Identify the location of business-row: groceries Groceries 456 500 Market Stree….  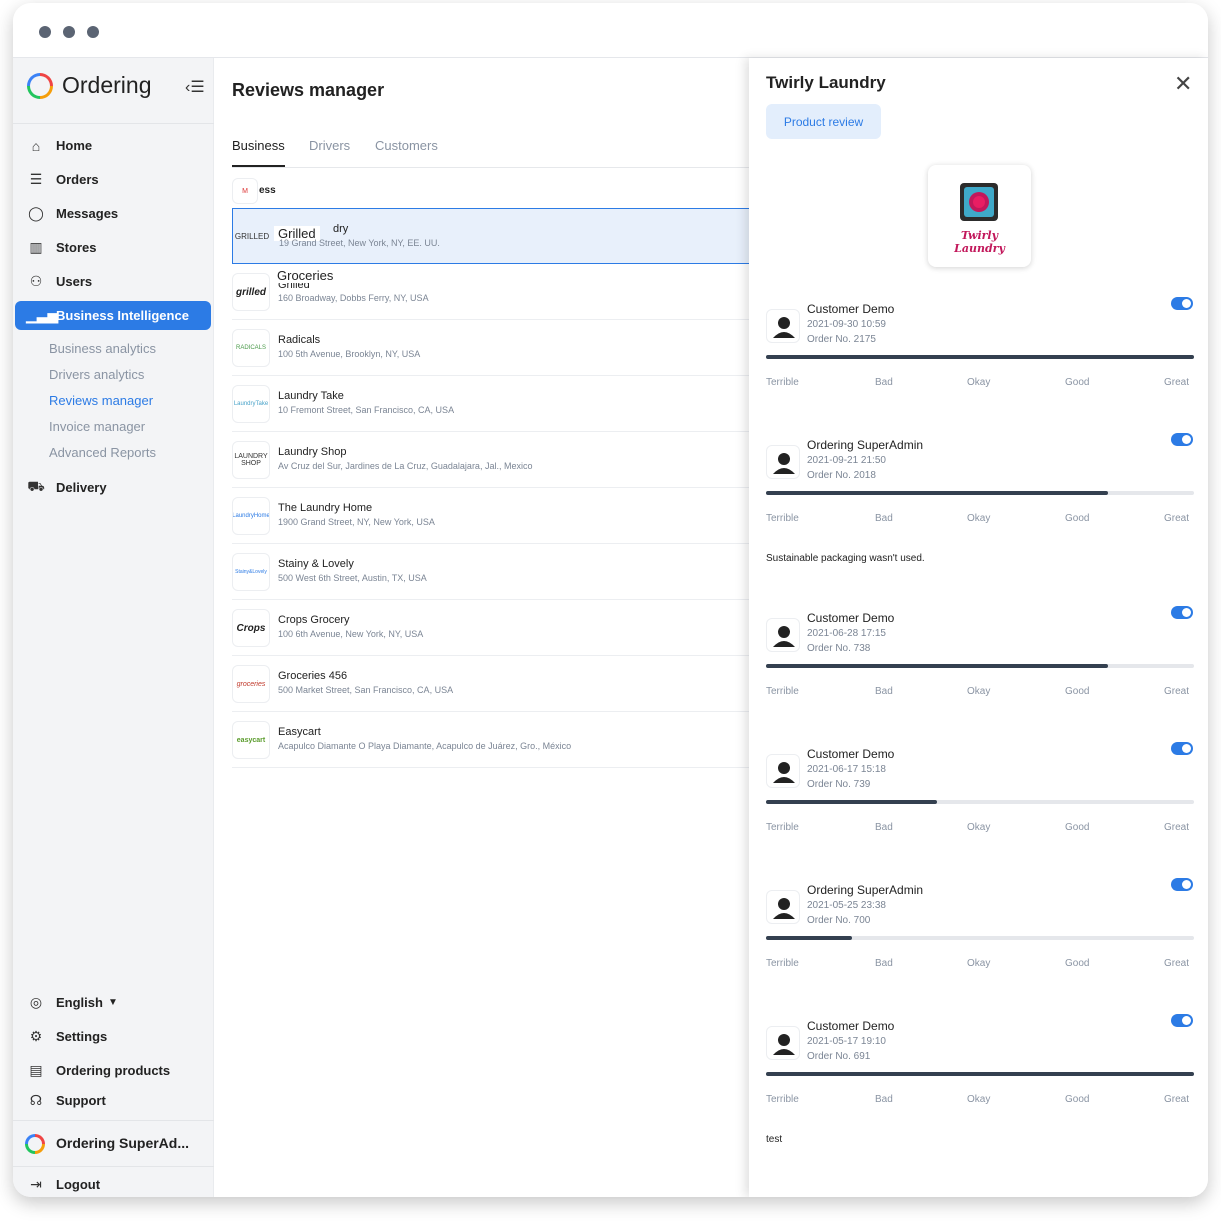
(492, 684).